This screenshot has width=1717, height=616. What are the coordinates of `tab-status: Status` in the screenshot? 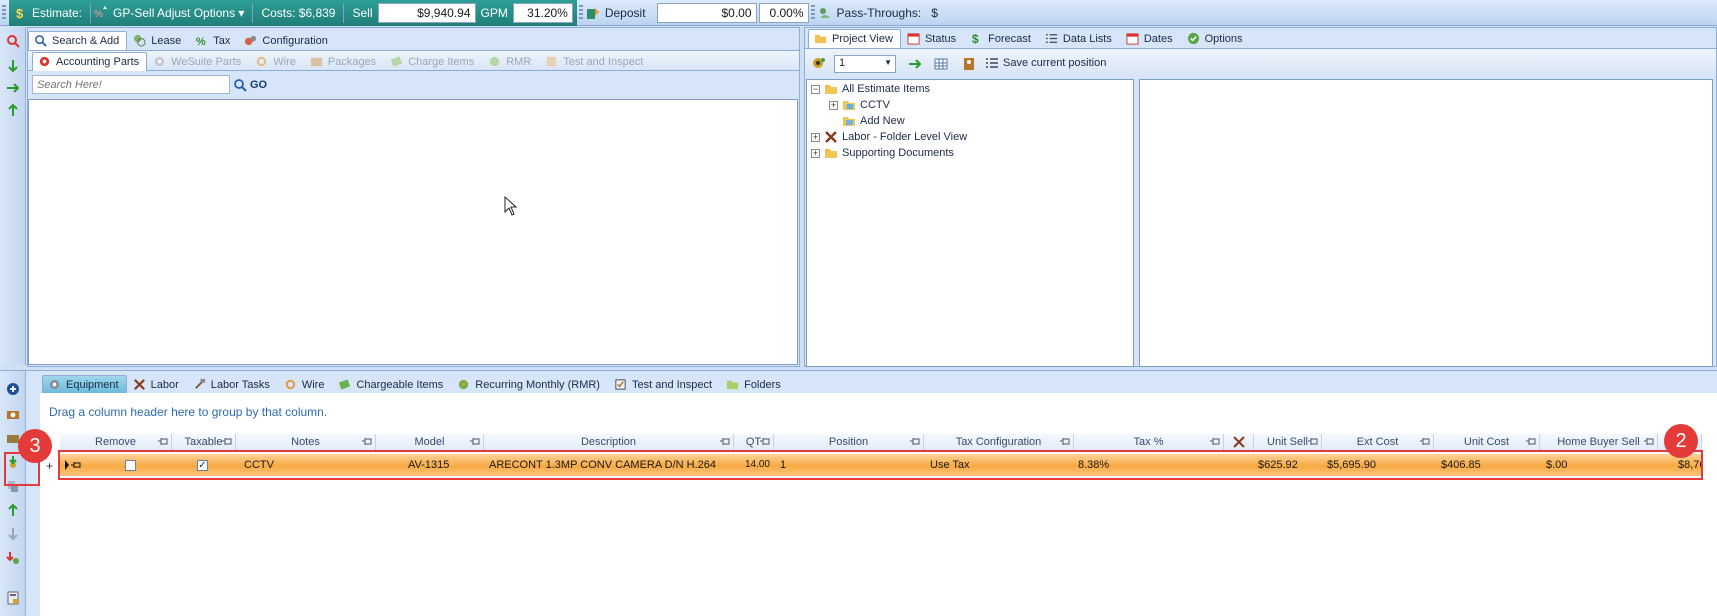 It's located at (932, 38).